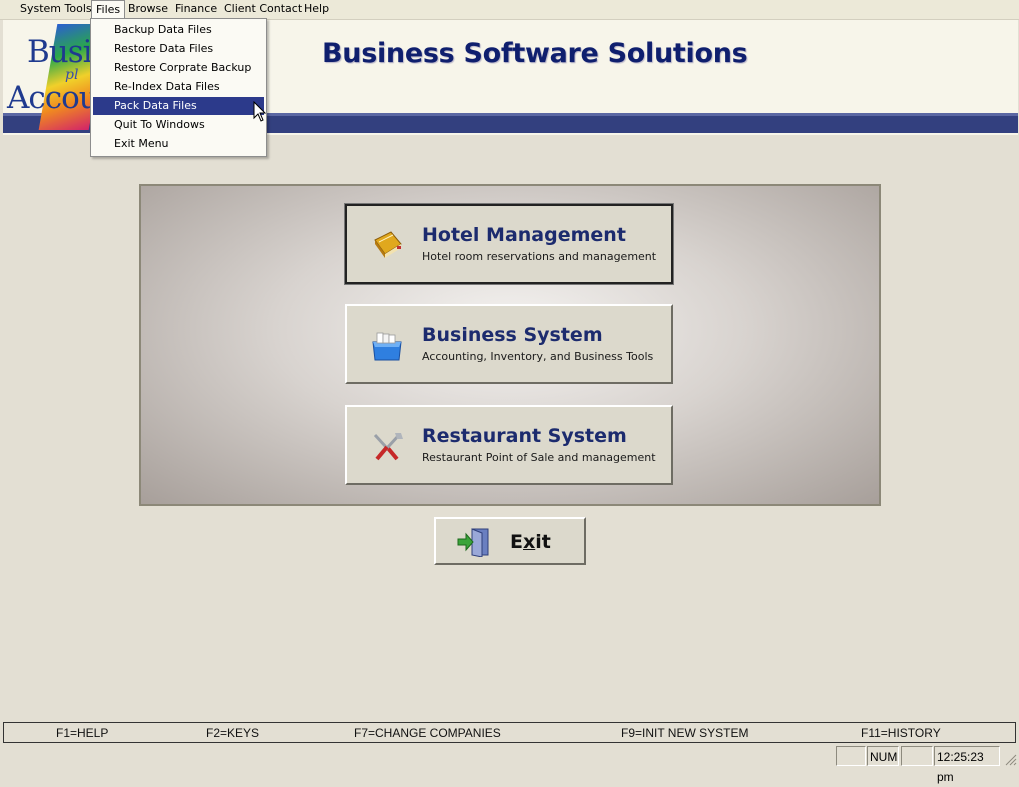 Image resolution: width=1019 pixels, height=787 pixels. Describe the element at coordinates (524, 436) in the screenshot. I see `restaurant-button-title: Restaurant System` at that location.